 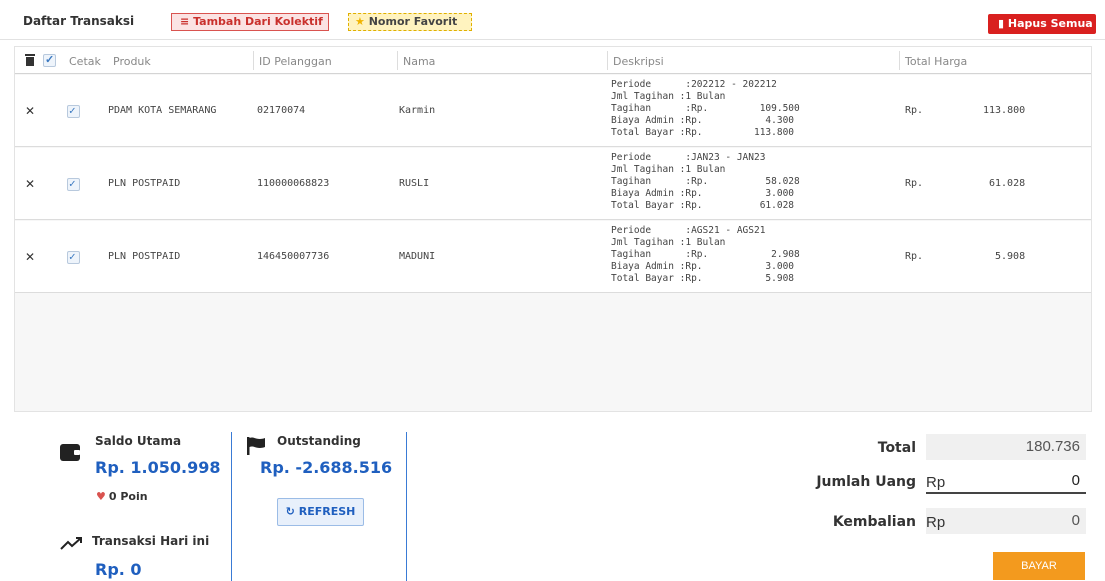 What do you see at coordinates (281, 110) in the screenshot?
I see `id-pelanggan-cell: 02170074` at bounding box center [281, 110].